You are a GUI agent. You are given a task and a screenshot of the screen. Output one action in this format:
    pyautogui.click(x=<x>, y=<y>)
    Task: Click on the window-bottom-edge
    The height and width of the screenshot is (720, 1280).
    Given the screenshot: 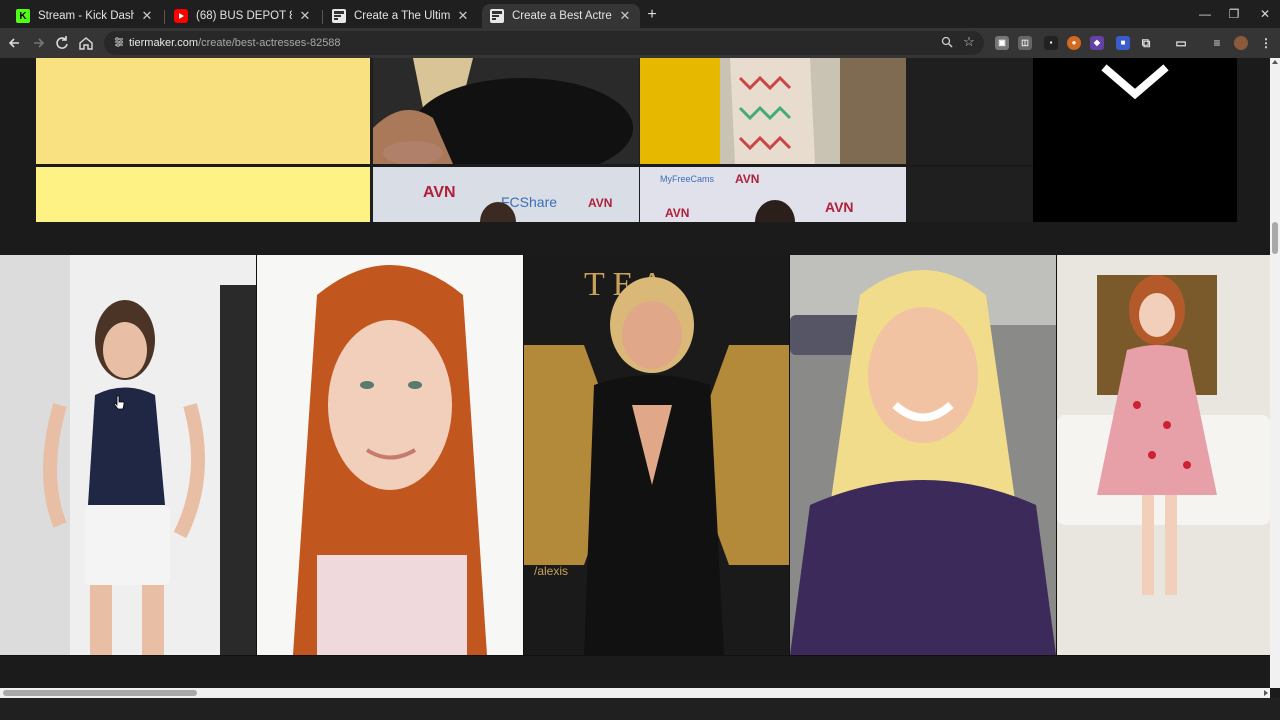 What is the action you would take?
    pyautogui.click(x=640, y=709)
    